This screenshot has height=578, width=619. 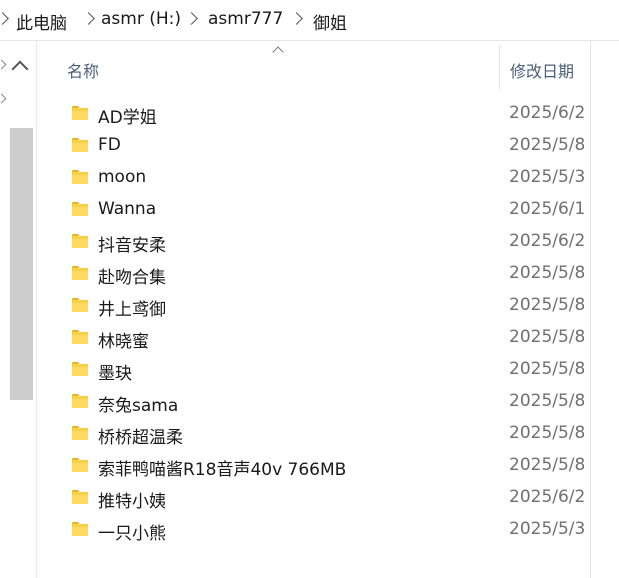 What do you see at coordinates (123, 342) in the screenshot?
I see `file-name: 林晓蜜` at bounding box center [123, 342].